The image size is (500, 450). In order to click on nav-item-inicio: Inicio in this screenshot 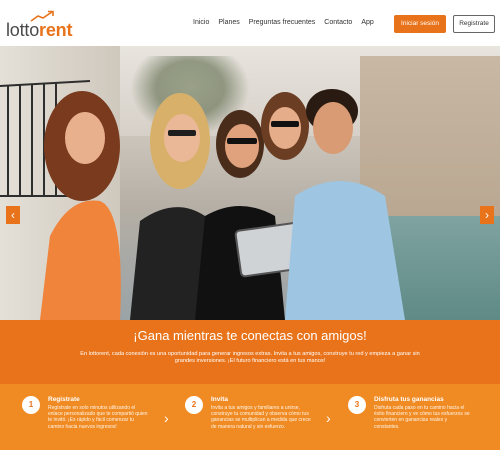, I will do `click(201, 22)`.